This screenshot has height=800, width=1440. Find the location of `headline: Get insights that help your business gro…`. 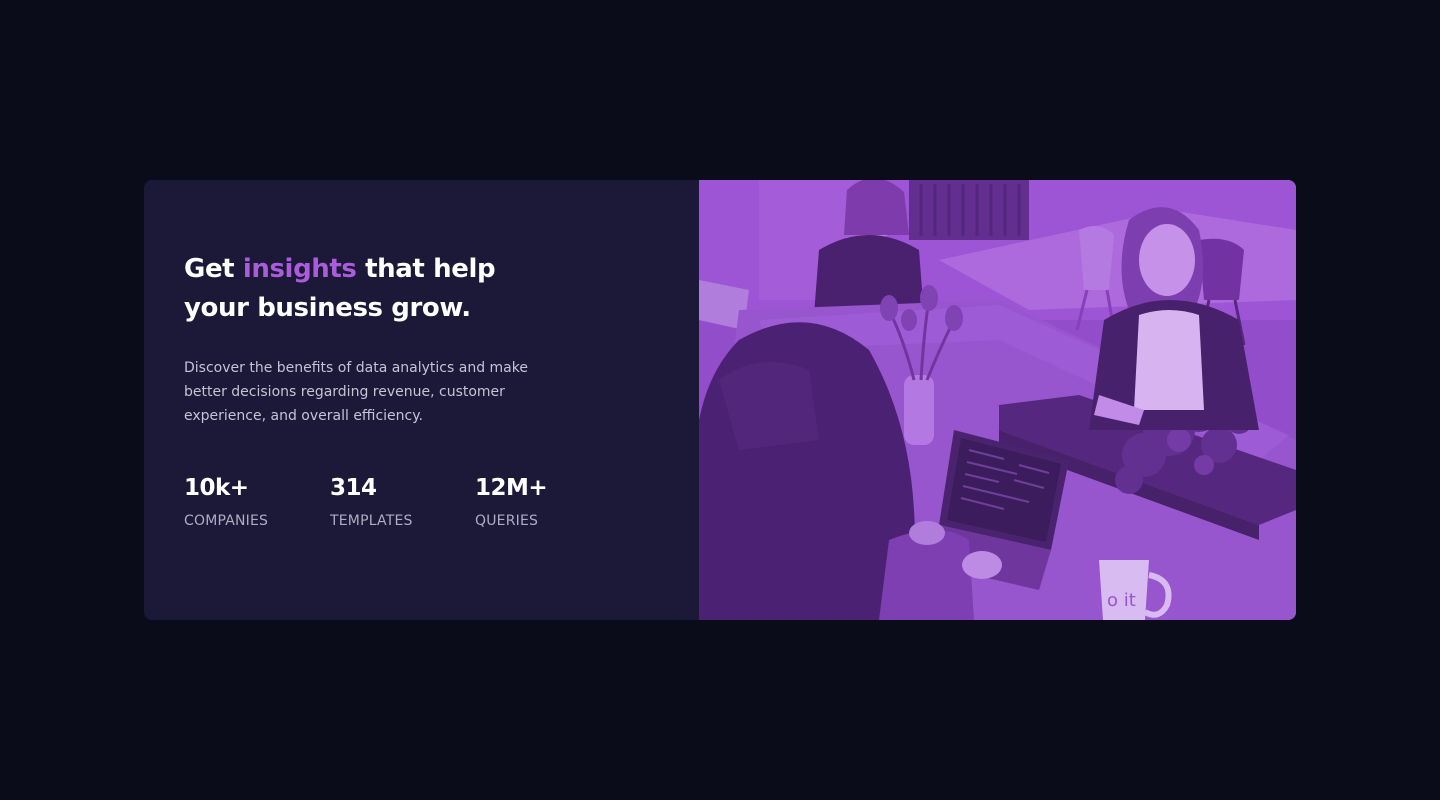

headline: Get insights that help your business gro… is located at coordinates (374, 289).